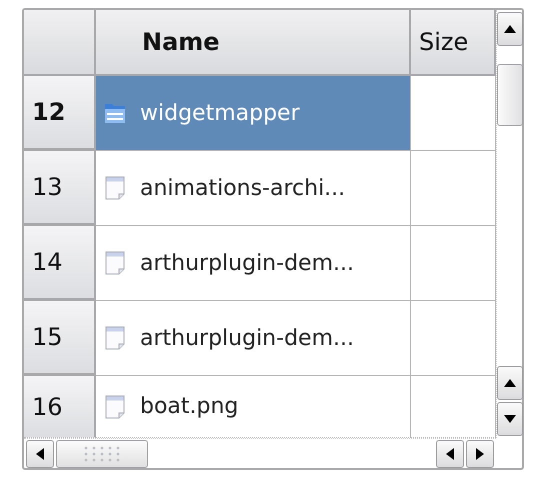  Describe the element at coordinates (453, 43) in the screenshot. I see `column-header: Size` at that location.